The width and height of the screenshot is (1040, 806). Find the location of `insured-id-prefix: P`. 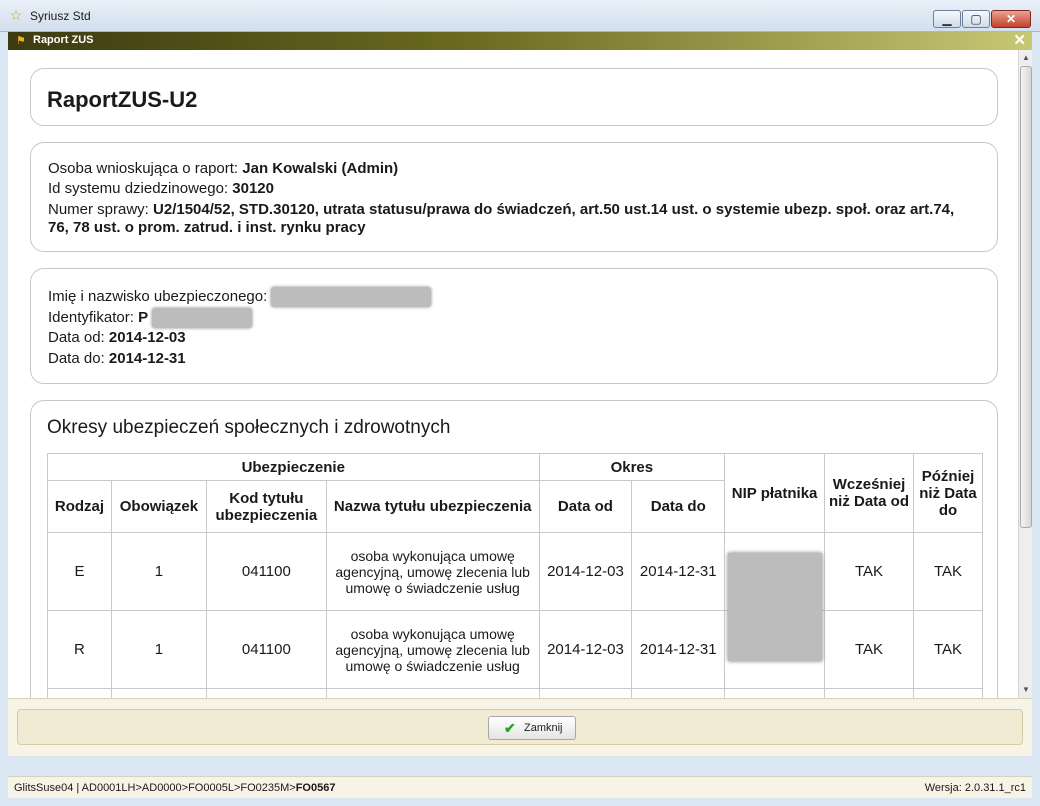

insured-id-prefix: P is located at coordinates (143, 317).